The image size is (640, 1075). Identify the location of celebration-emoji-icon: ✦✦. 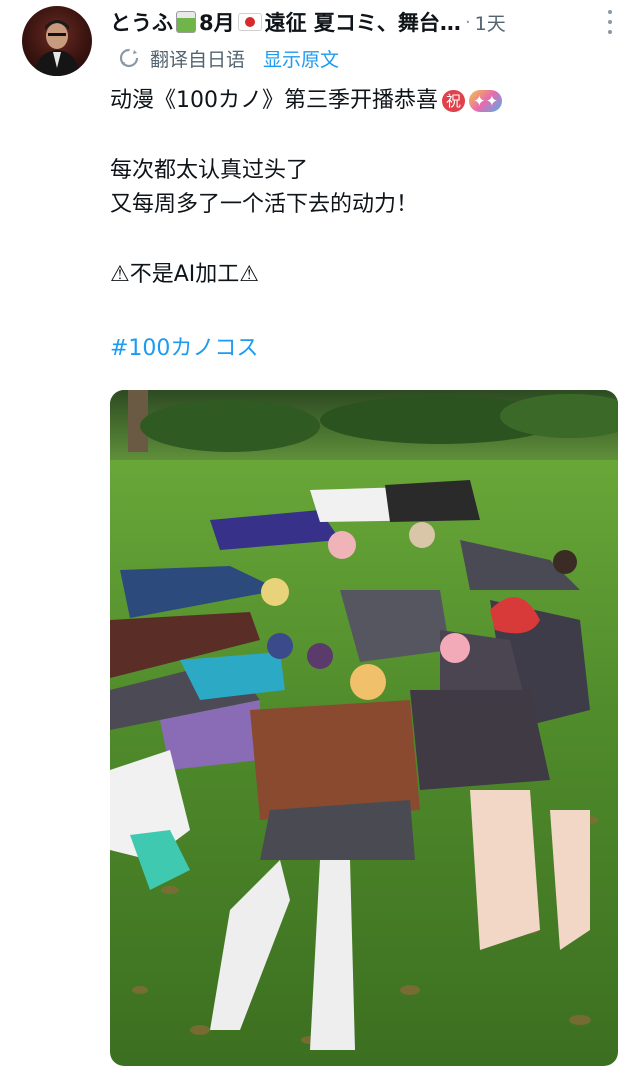
(486, 101).